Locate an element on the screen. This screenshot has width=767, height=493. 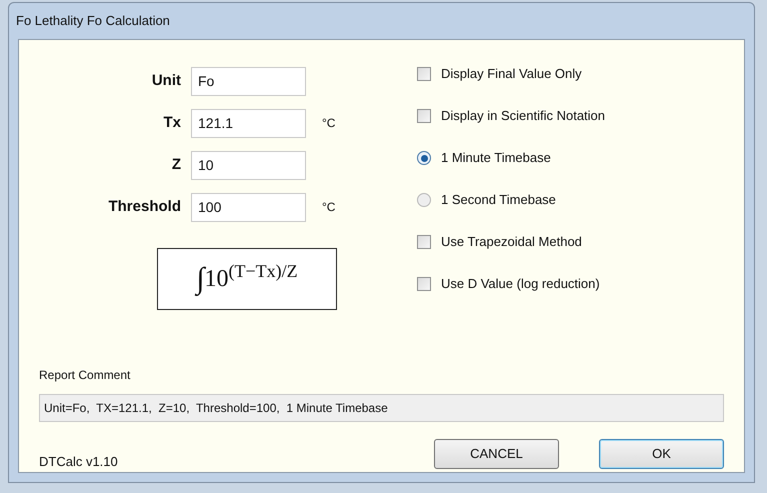
input-field: 10 is located at coordinates (248, 165).